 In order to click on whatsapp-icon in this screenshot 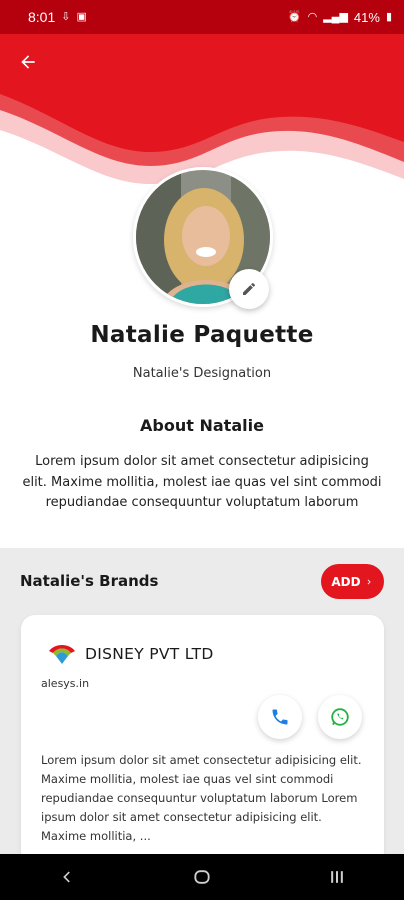, I will do `click(340, 717)`.